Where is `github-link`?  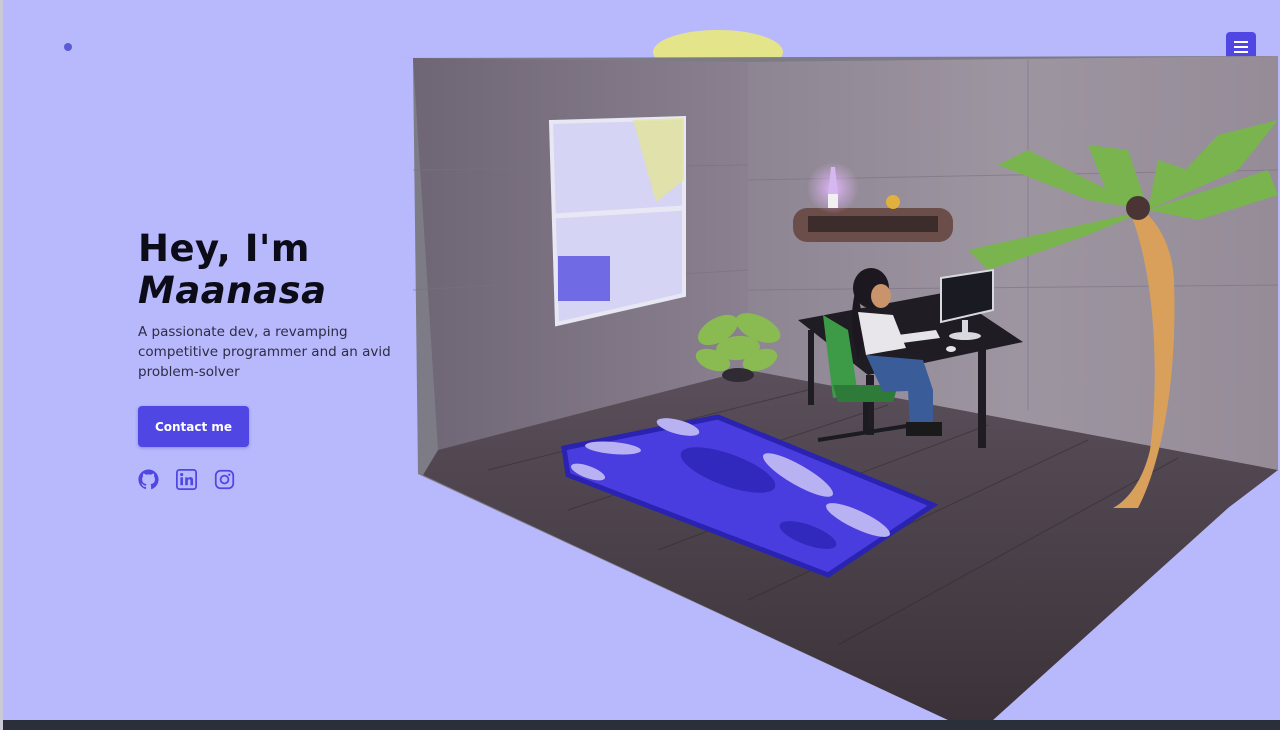
github-link is located at coordinates (148, 479).